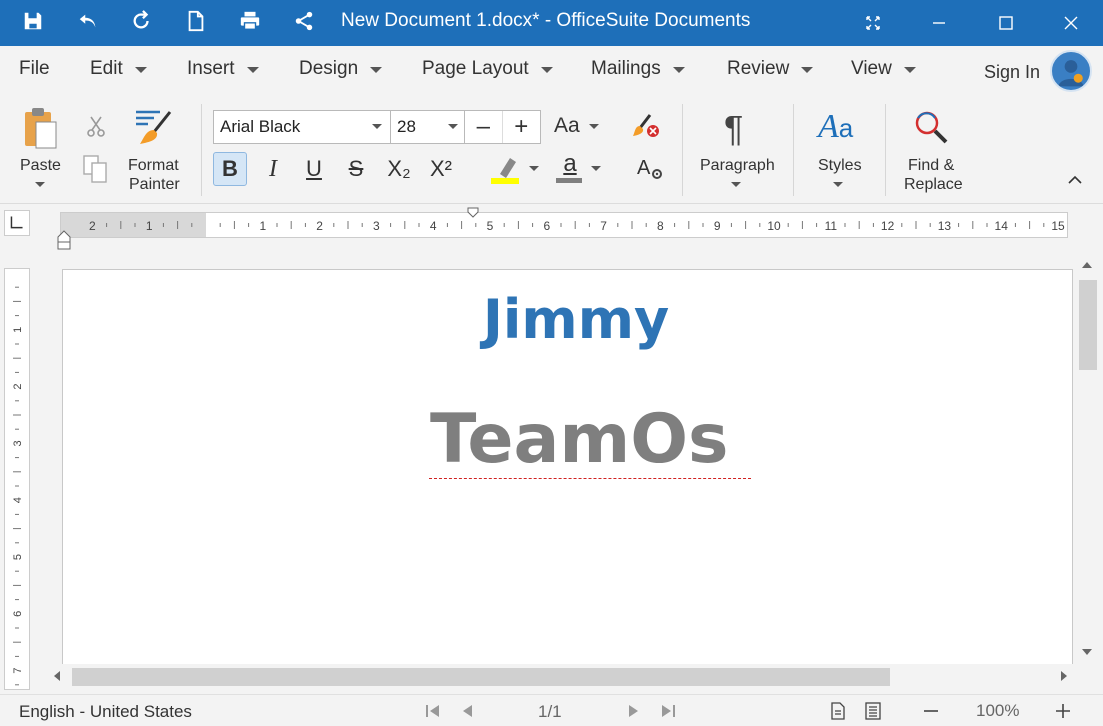 This screenshot has height=726, width=1103. What do you see at coordinates (651, 169) in the screenshot?
I see `font-settings-button: A` at bounding box center [651, 169].